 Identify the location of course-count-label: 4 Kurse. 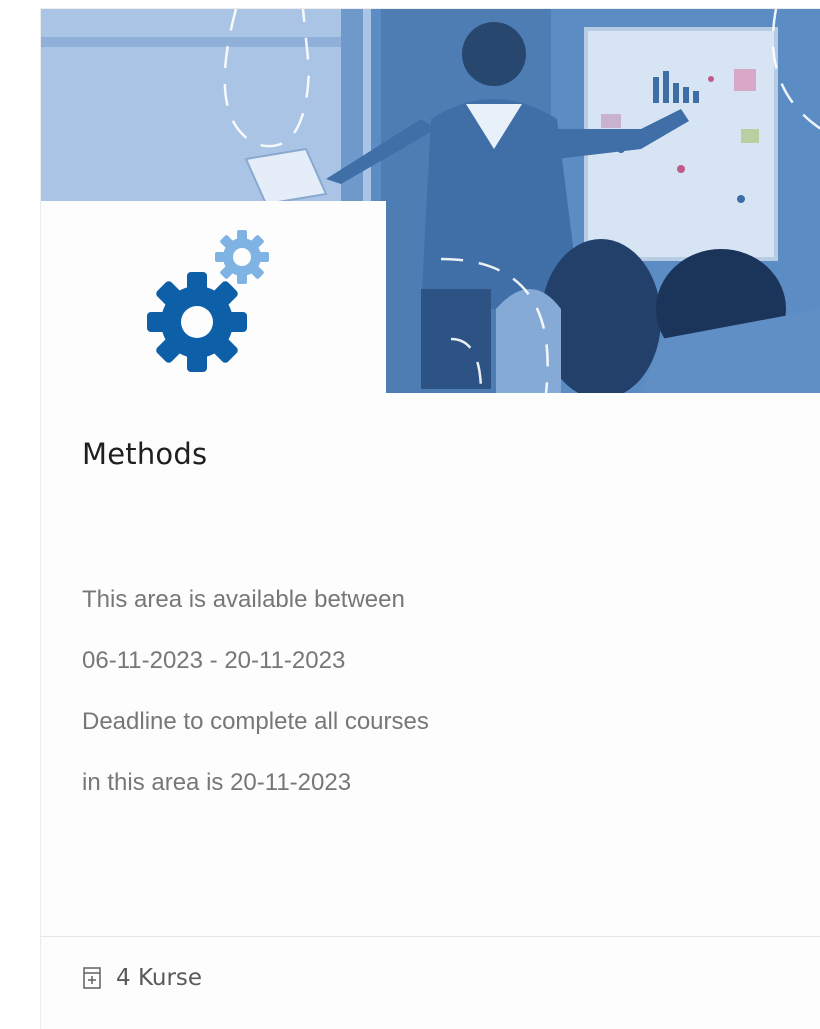
(159, 978).